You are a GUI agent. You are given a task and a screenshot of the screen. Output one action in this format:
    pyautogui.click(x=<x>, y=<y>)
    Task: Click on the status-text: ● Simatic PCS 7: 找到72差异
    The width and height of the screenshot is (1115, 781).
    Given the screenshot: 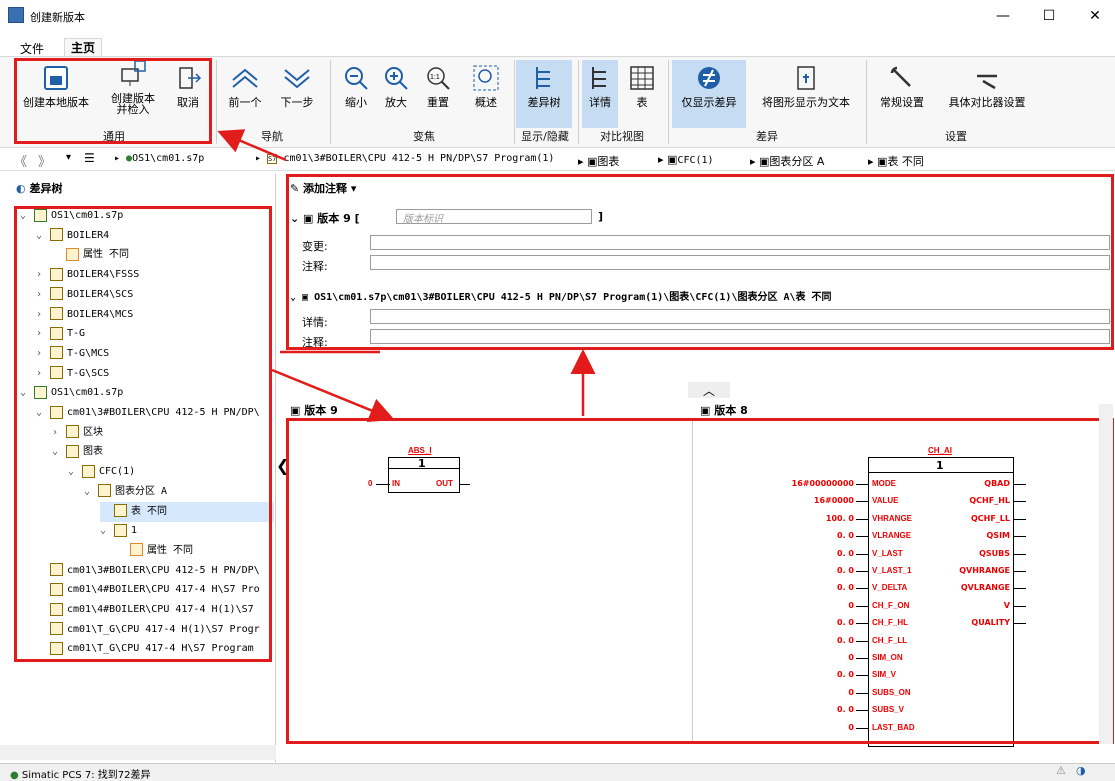 What is the action you would take?
    pyautogui.click(x=80, y=775)
    